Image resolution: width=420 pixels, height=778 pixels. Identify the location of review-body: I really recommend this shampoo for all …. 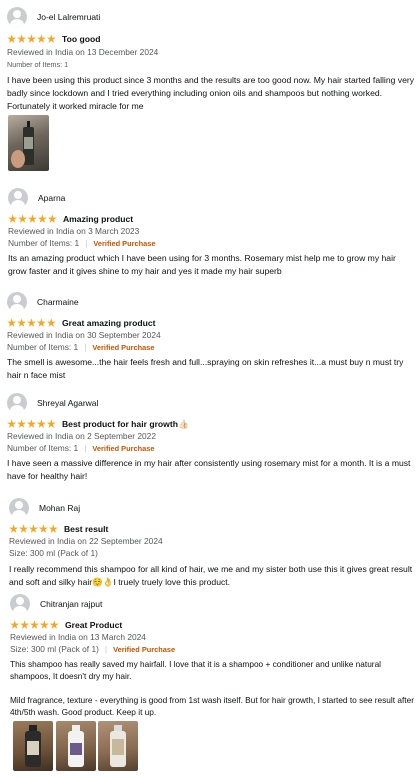
(211, 575).